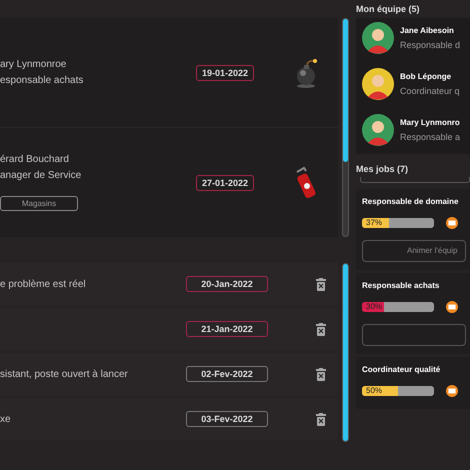  I want to click on date-badge: 20-Jan-2022, so click(227, 284).